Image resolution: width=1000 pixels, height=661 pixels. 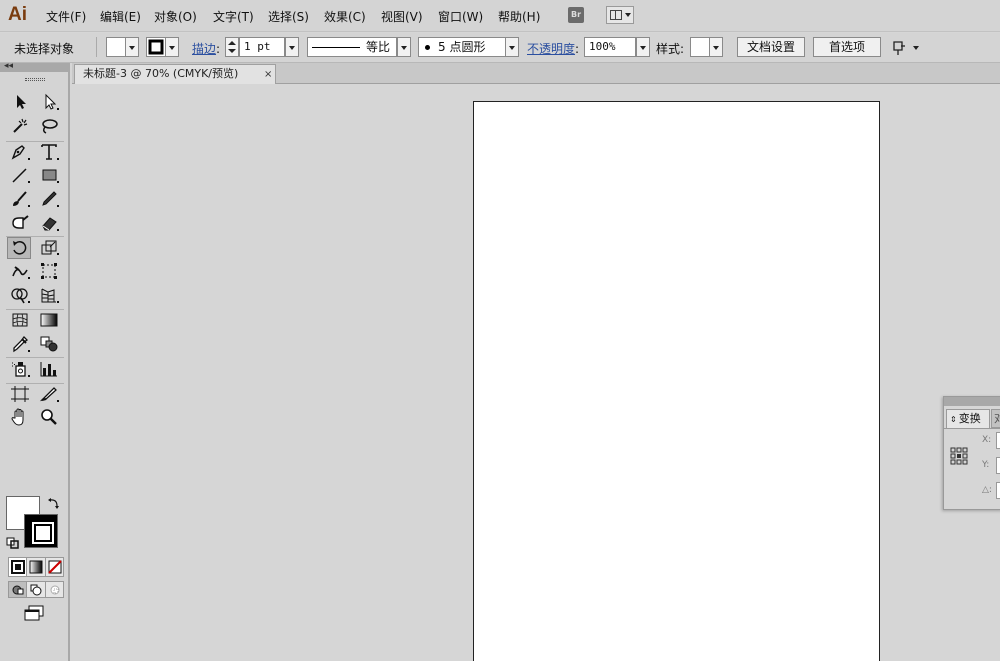 I want to click on gradient-tool, so click(x=50, y=321).